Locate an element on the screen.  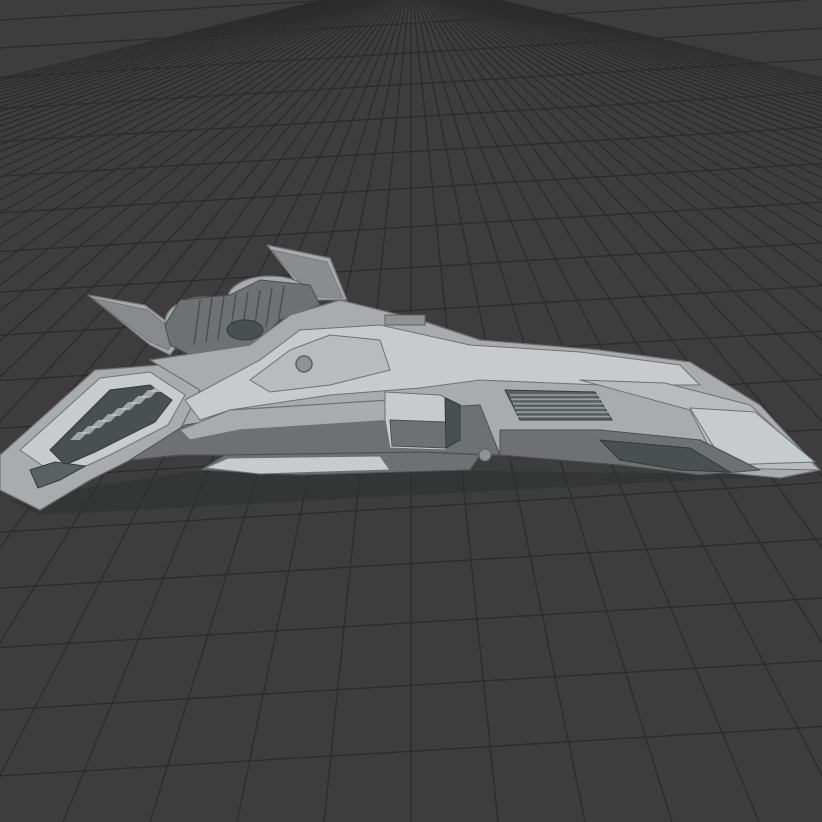
cockpit-sensor is located at coordinates (304, 364).